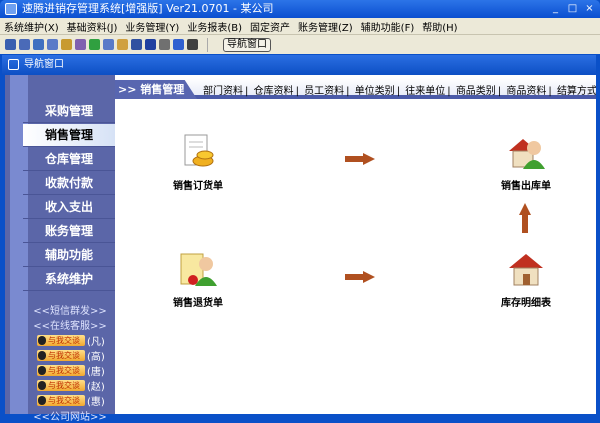 This screenshot has height=423, width=600. What do you see at coordinates (70, 309) in the screenshot?
I see `sms-link: <<短信群发>>` at bounding box center [70, 309].